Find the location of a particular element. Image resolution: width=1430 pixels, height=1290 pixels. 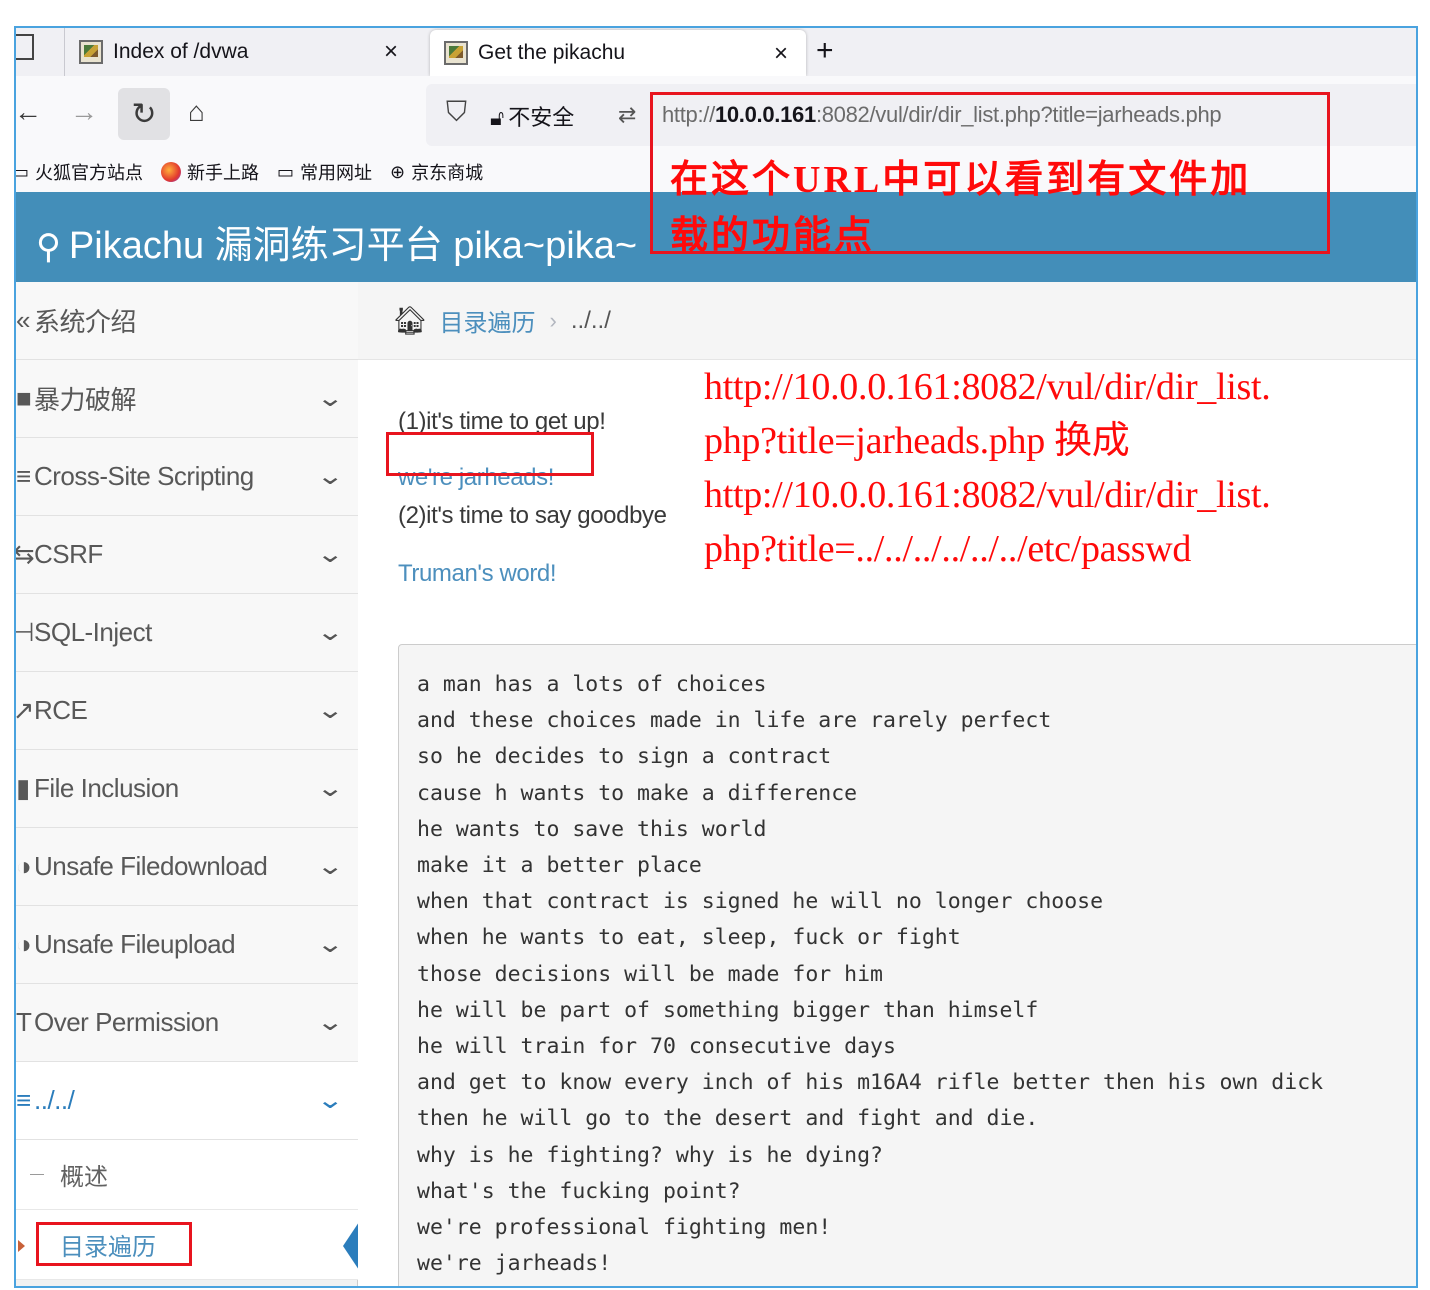

shield-icon: ⛉ is located at coordinates (456, 112).